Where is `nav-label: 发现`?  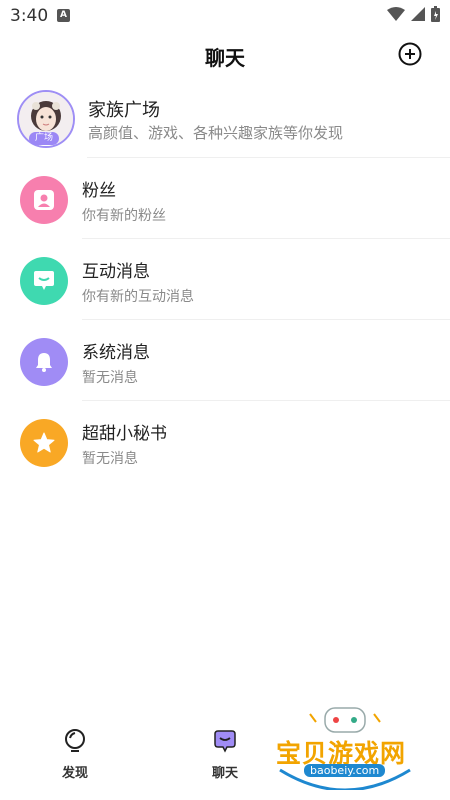
nav-label: 发现 is located at coordinates (74, 773).